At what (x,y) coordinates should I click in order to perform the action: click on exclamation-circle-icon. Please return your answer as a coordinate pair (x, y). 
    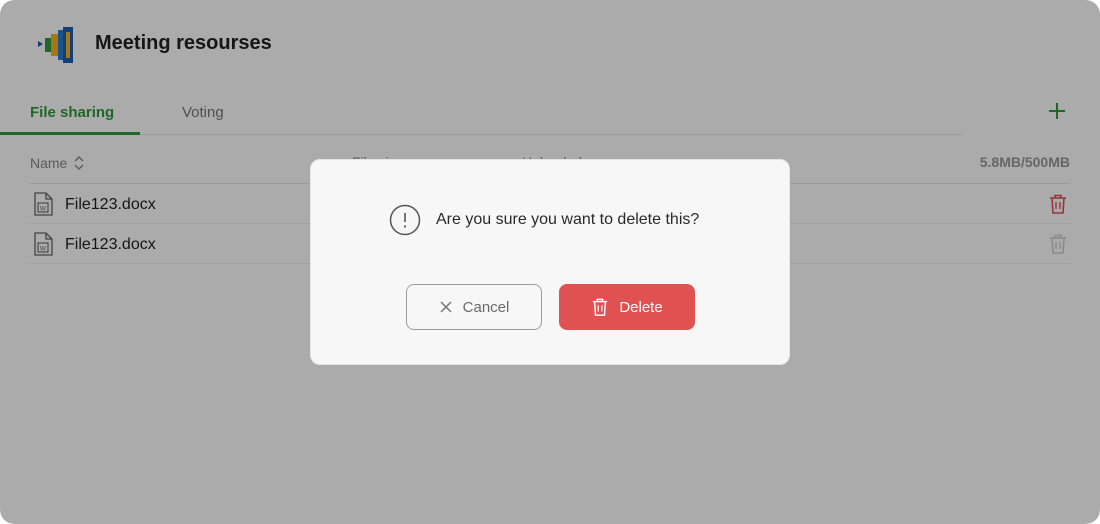
    Looking at the image, I should click on (405, 220).